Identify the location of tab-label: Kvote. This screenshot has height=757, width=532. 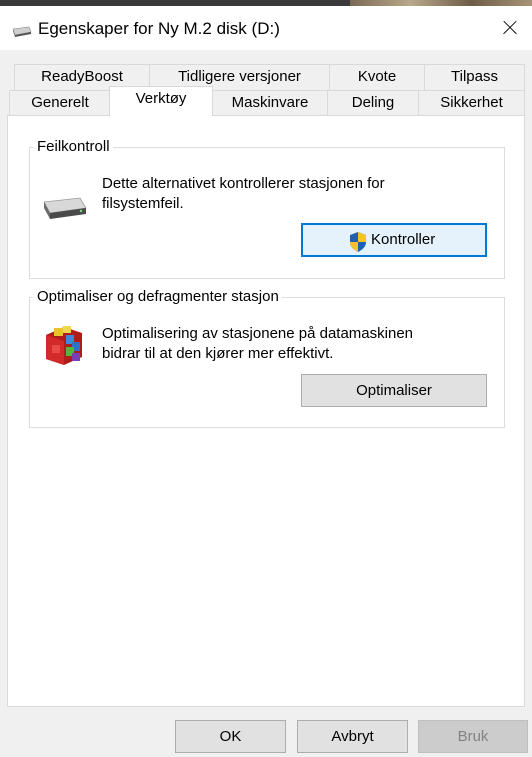
(377, 76).